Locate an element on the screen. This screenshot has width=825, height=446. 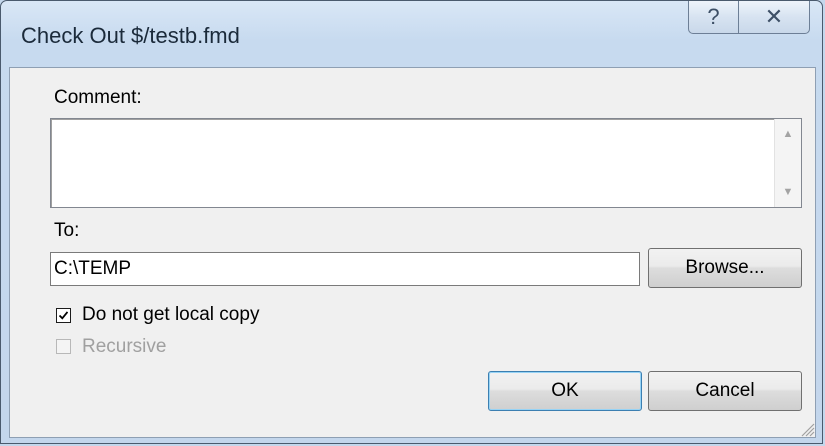
comment-scrollbar: ▲ ▼ is located at coordinates (787, 163).